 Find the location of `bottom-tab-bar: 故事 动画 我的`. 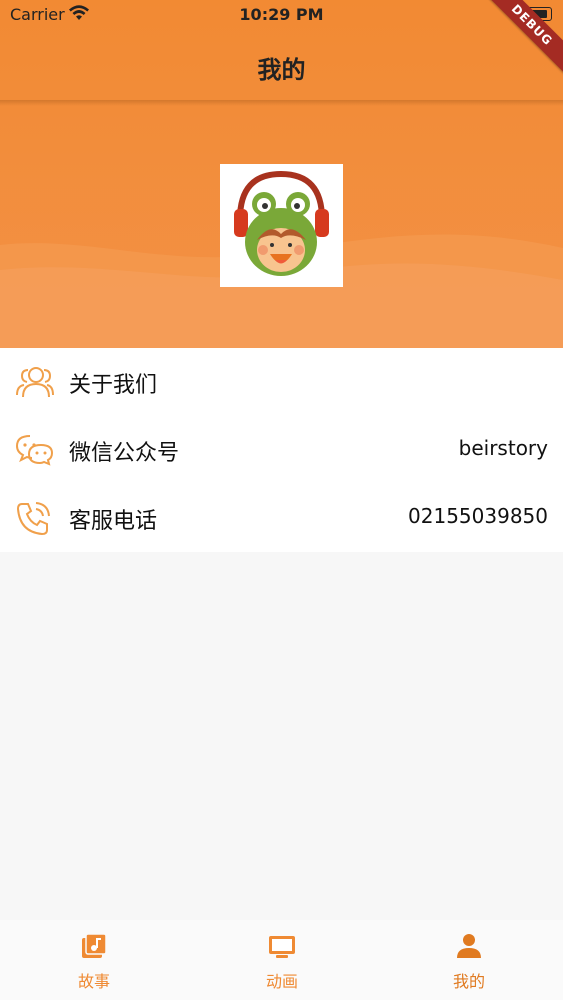

bottom-tab-bar: 故事 动画 我的 is located at coordinates (281, 960).